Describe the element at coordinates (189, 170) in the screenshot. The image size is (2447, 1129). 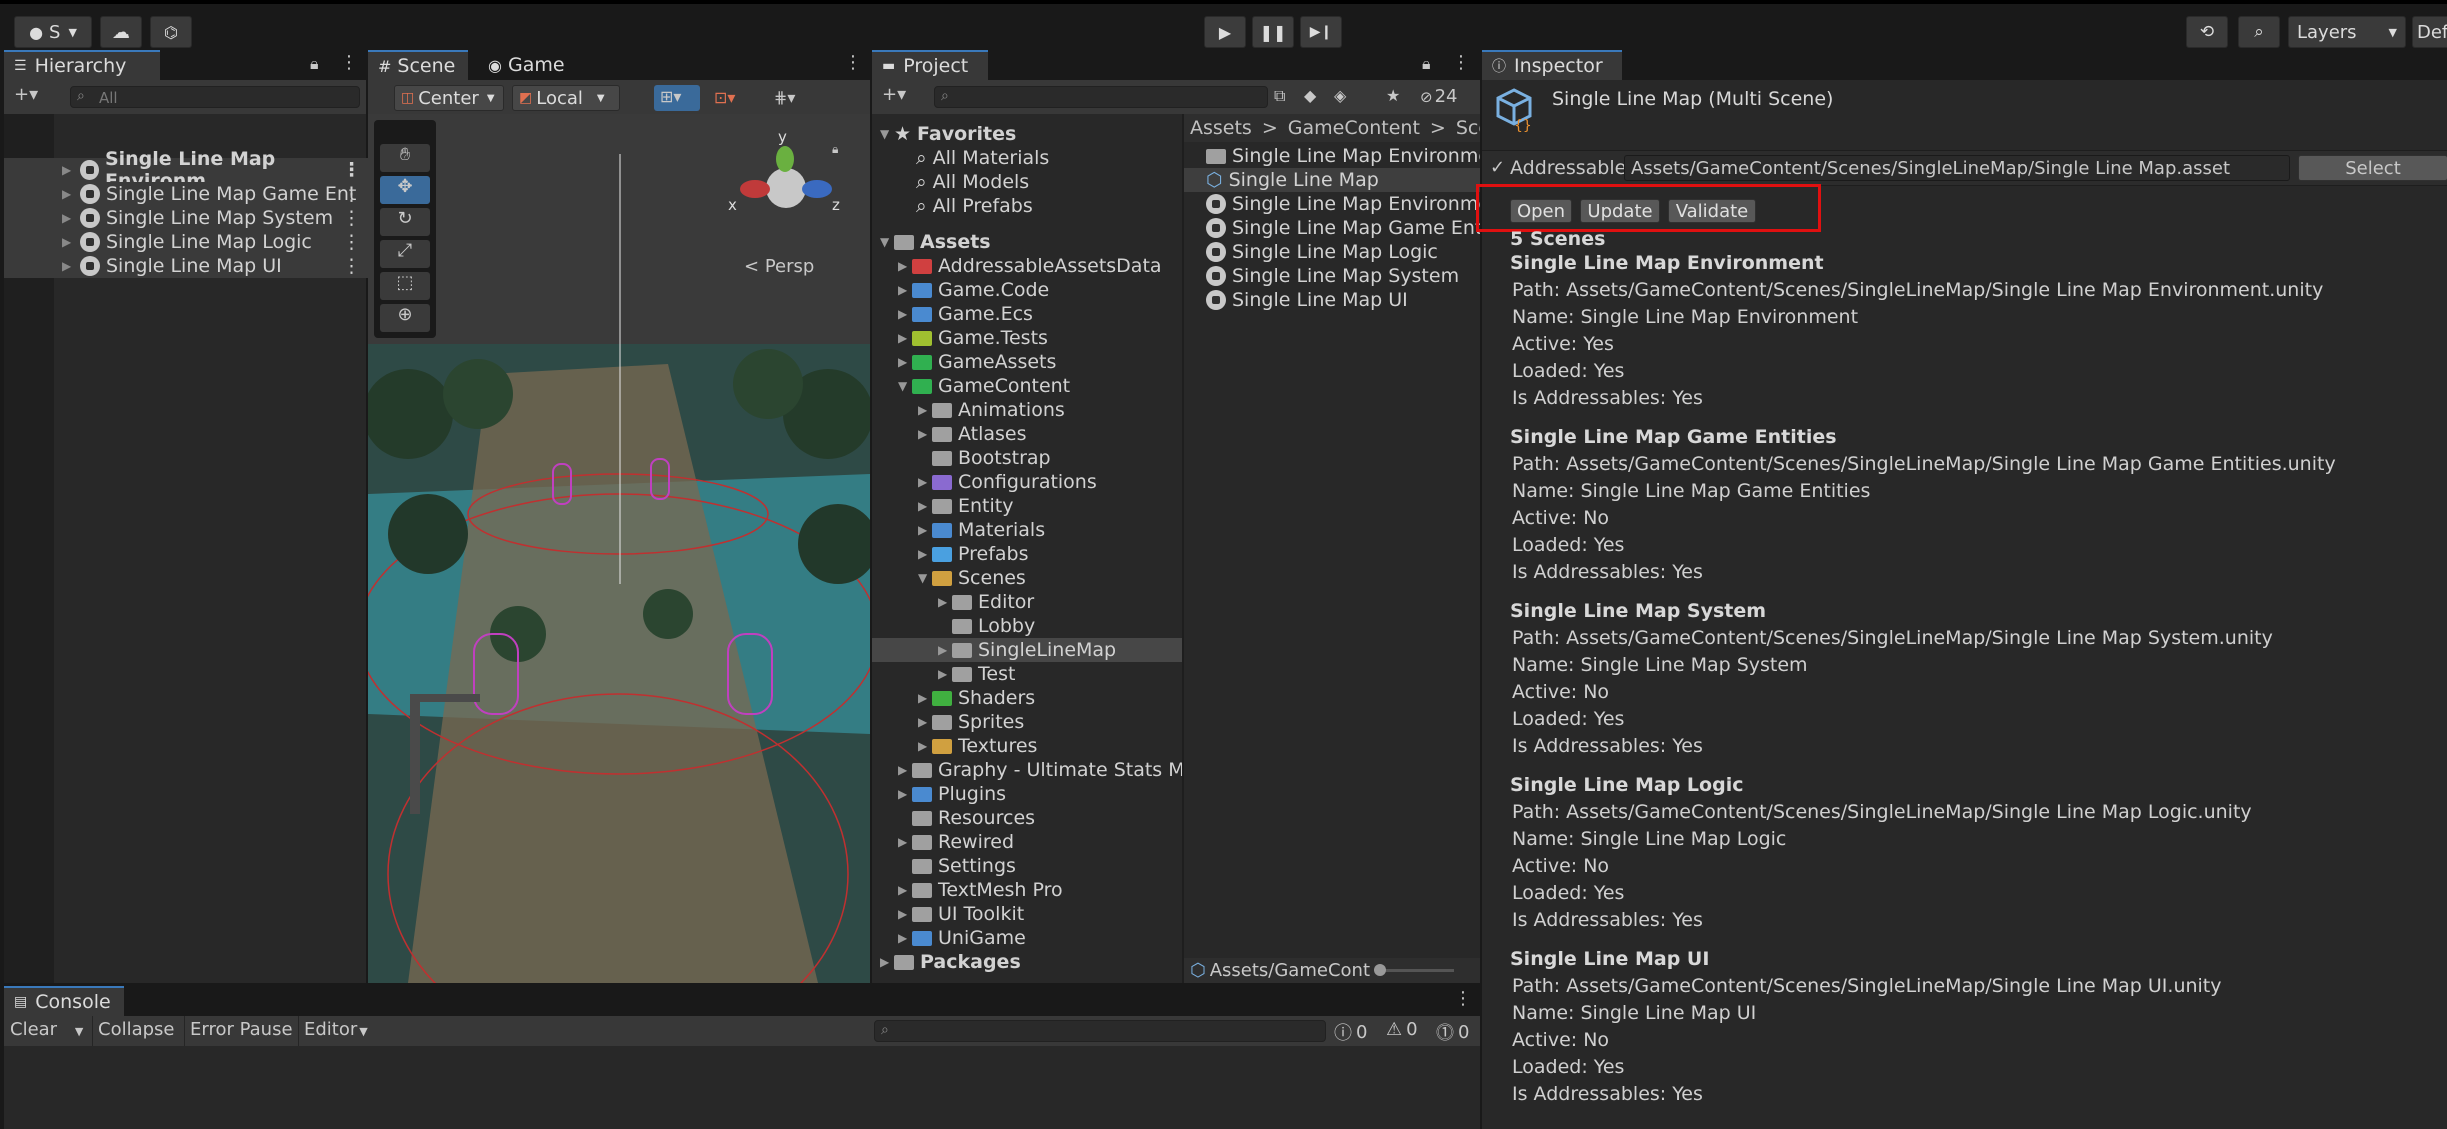
I see `hierarchy-item: ▶ Single Line Map Environm ⋮` at that location.